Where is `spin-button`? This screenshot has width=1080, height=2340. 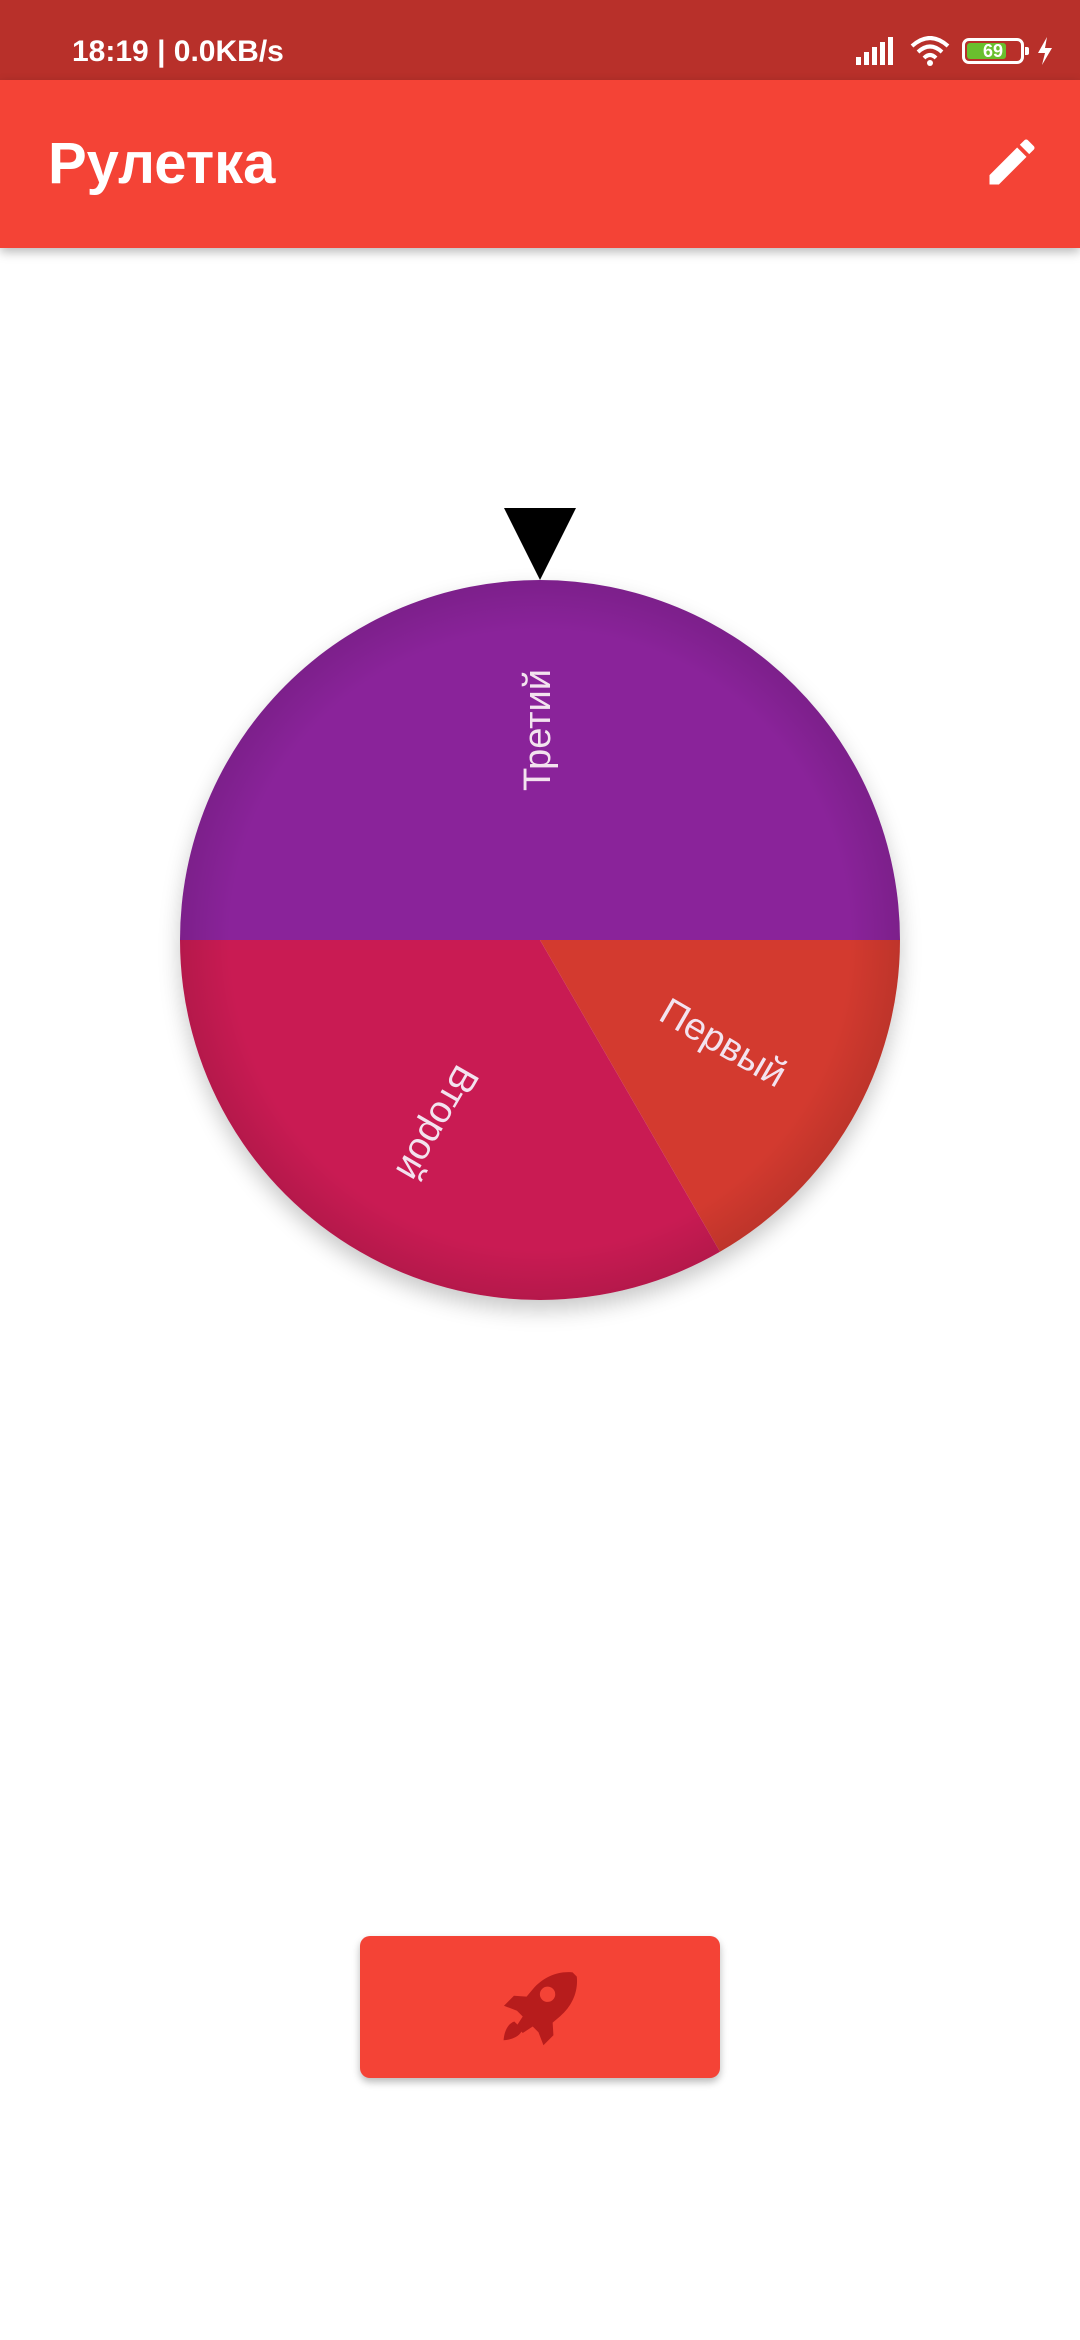
spin-button is located at coordinates (540, 2007).